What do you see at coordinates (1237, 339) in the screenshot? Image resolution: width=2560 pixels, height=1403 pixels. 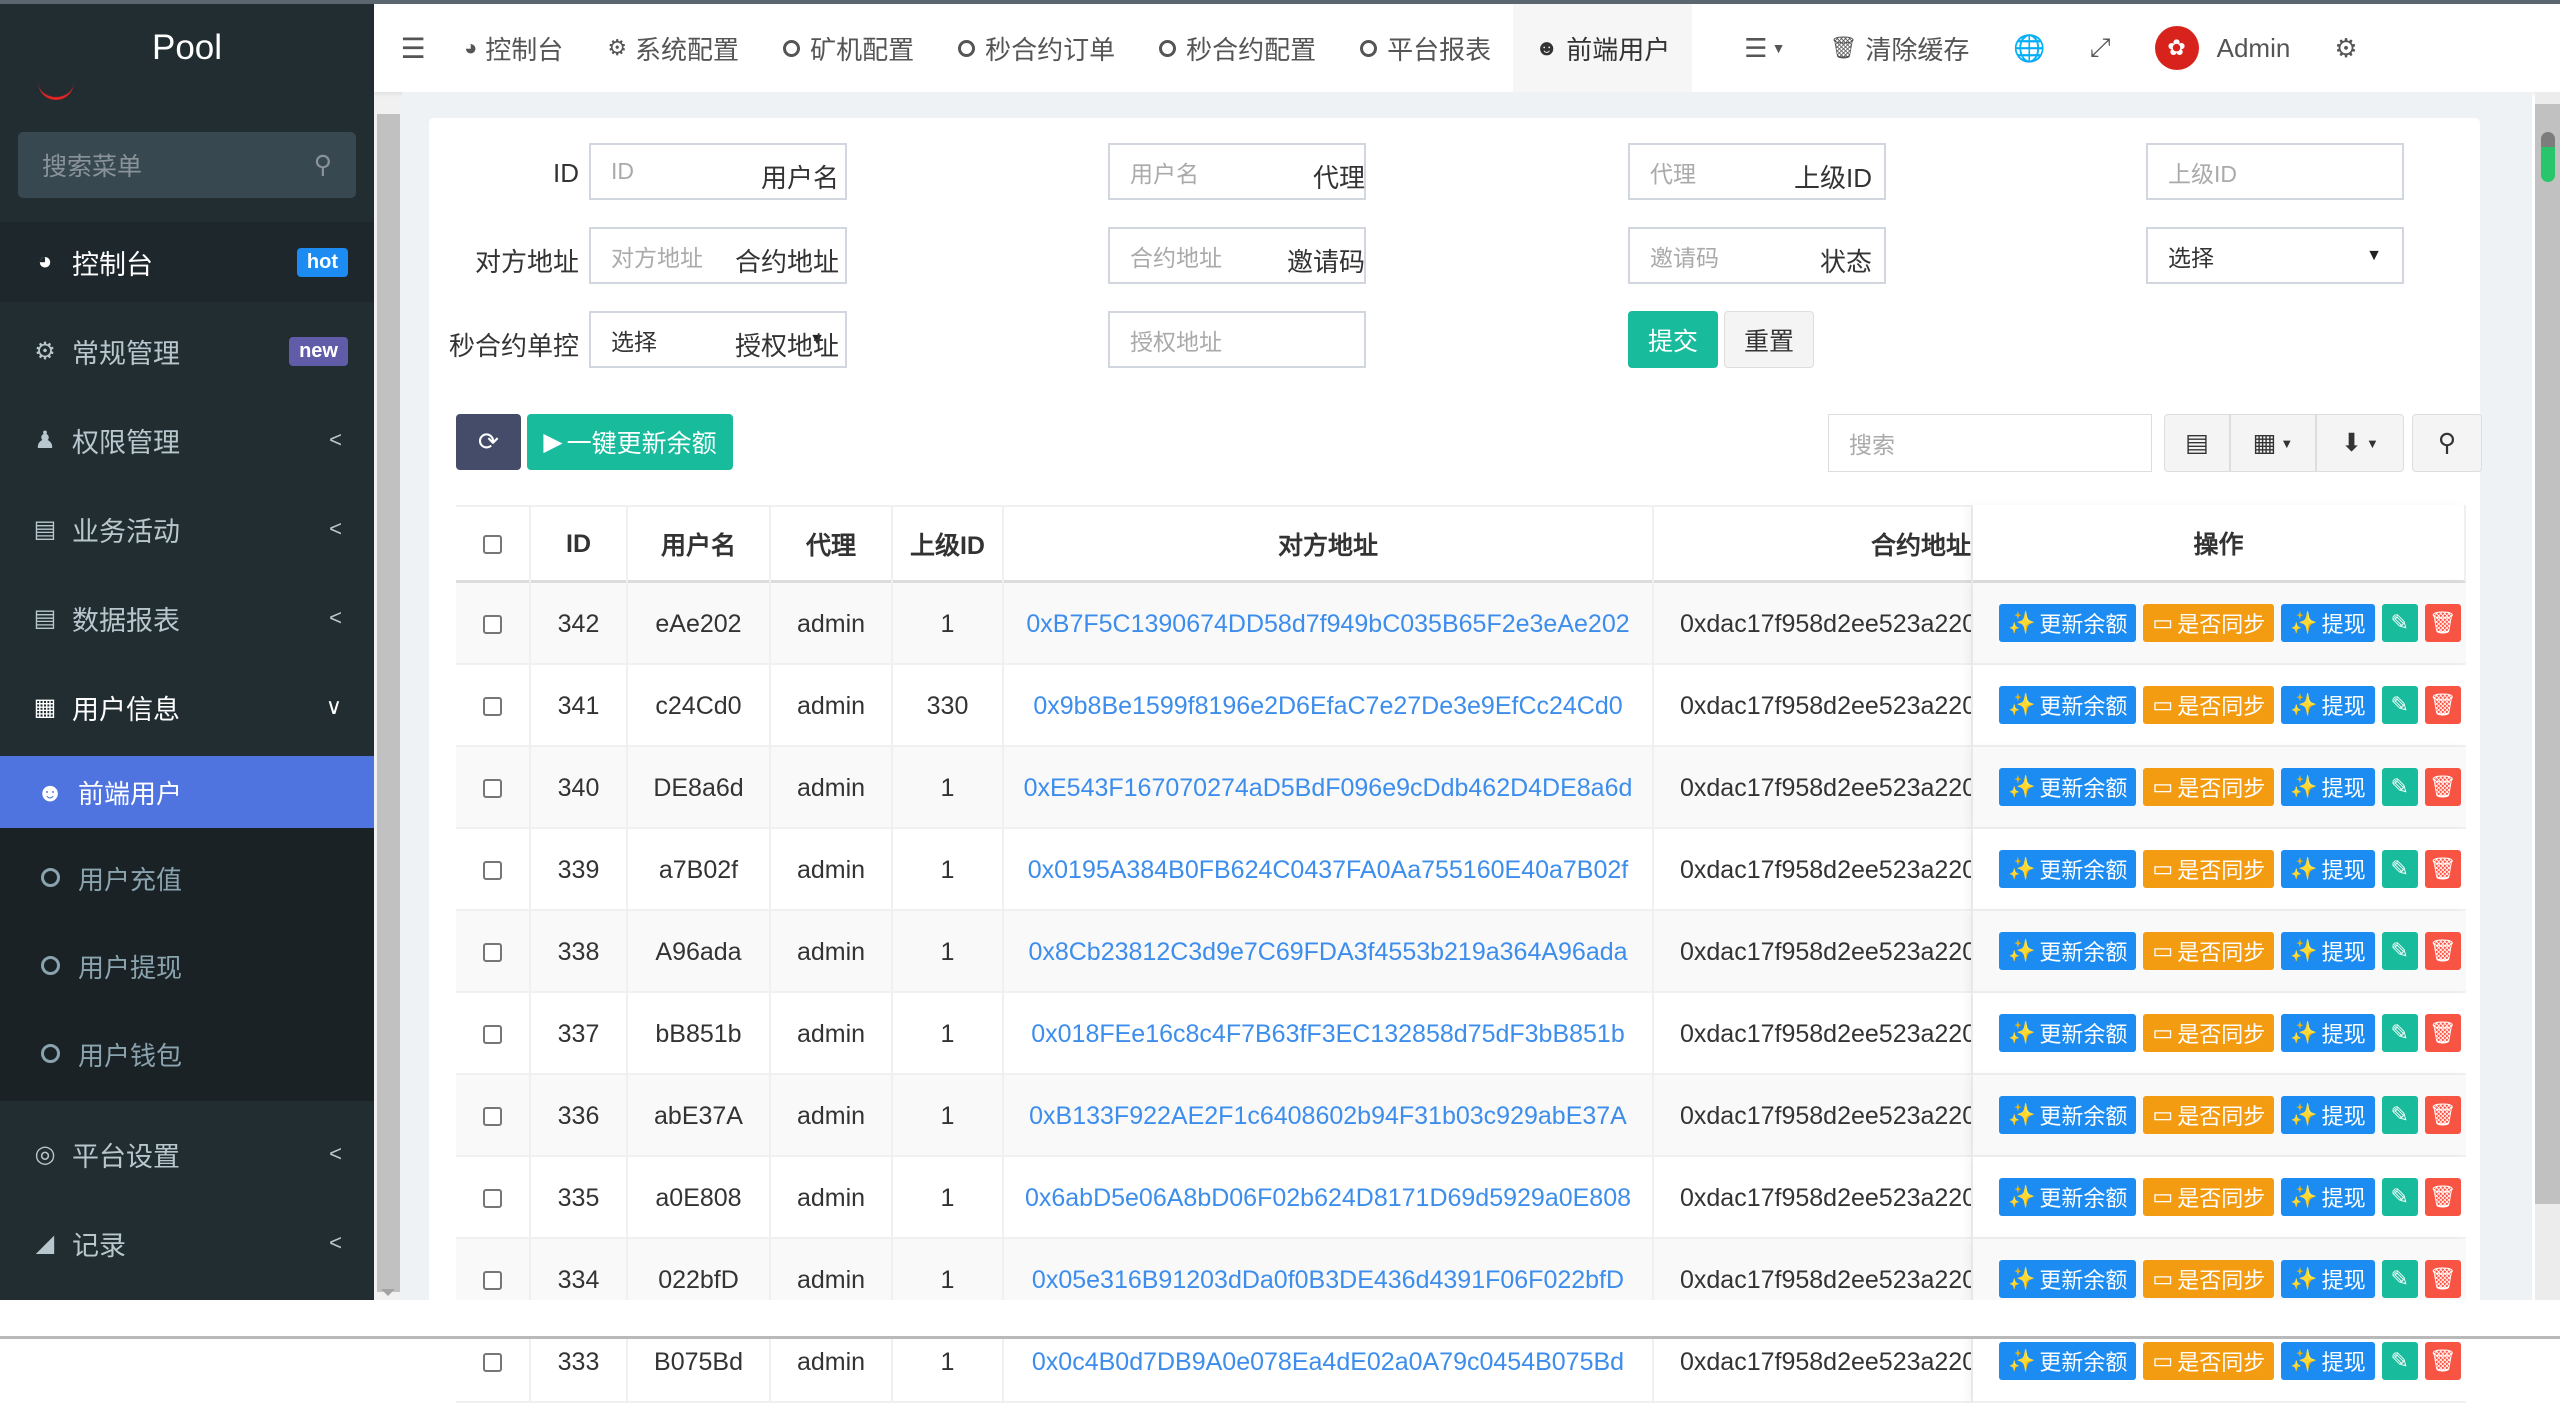 I see `auth-address-field: 授权地址` at bounding box center [1237, 339].